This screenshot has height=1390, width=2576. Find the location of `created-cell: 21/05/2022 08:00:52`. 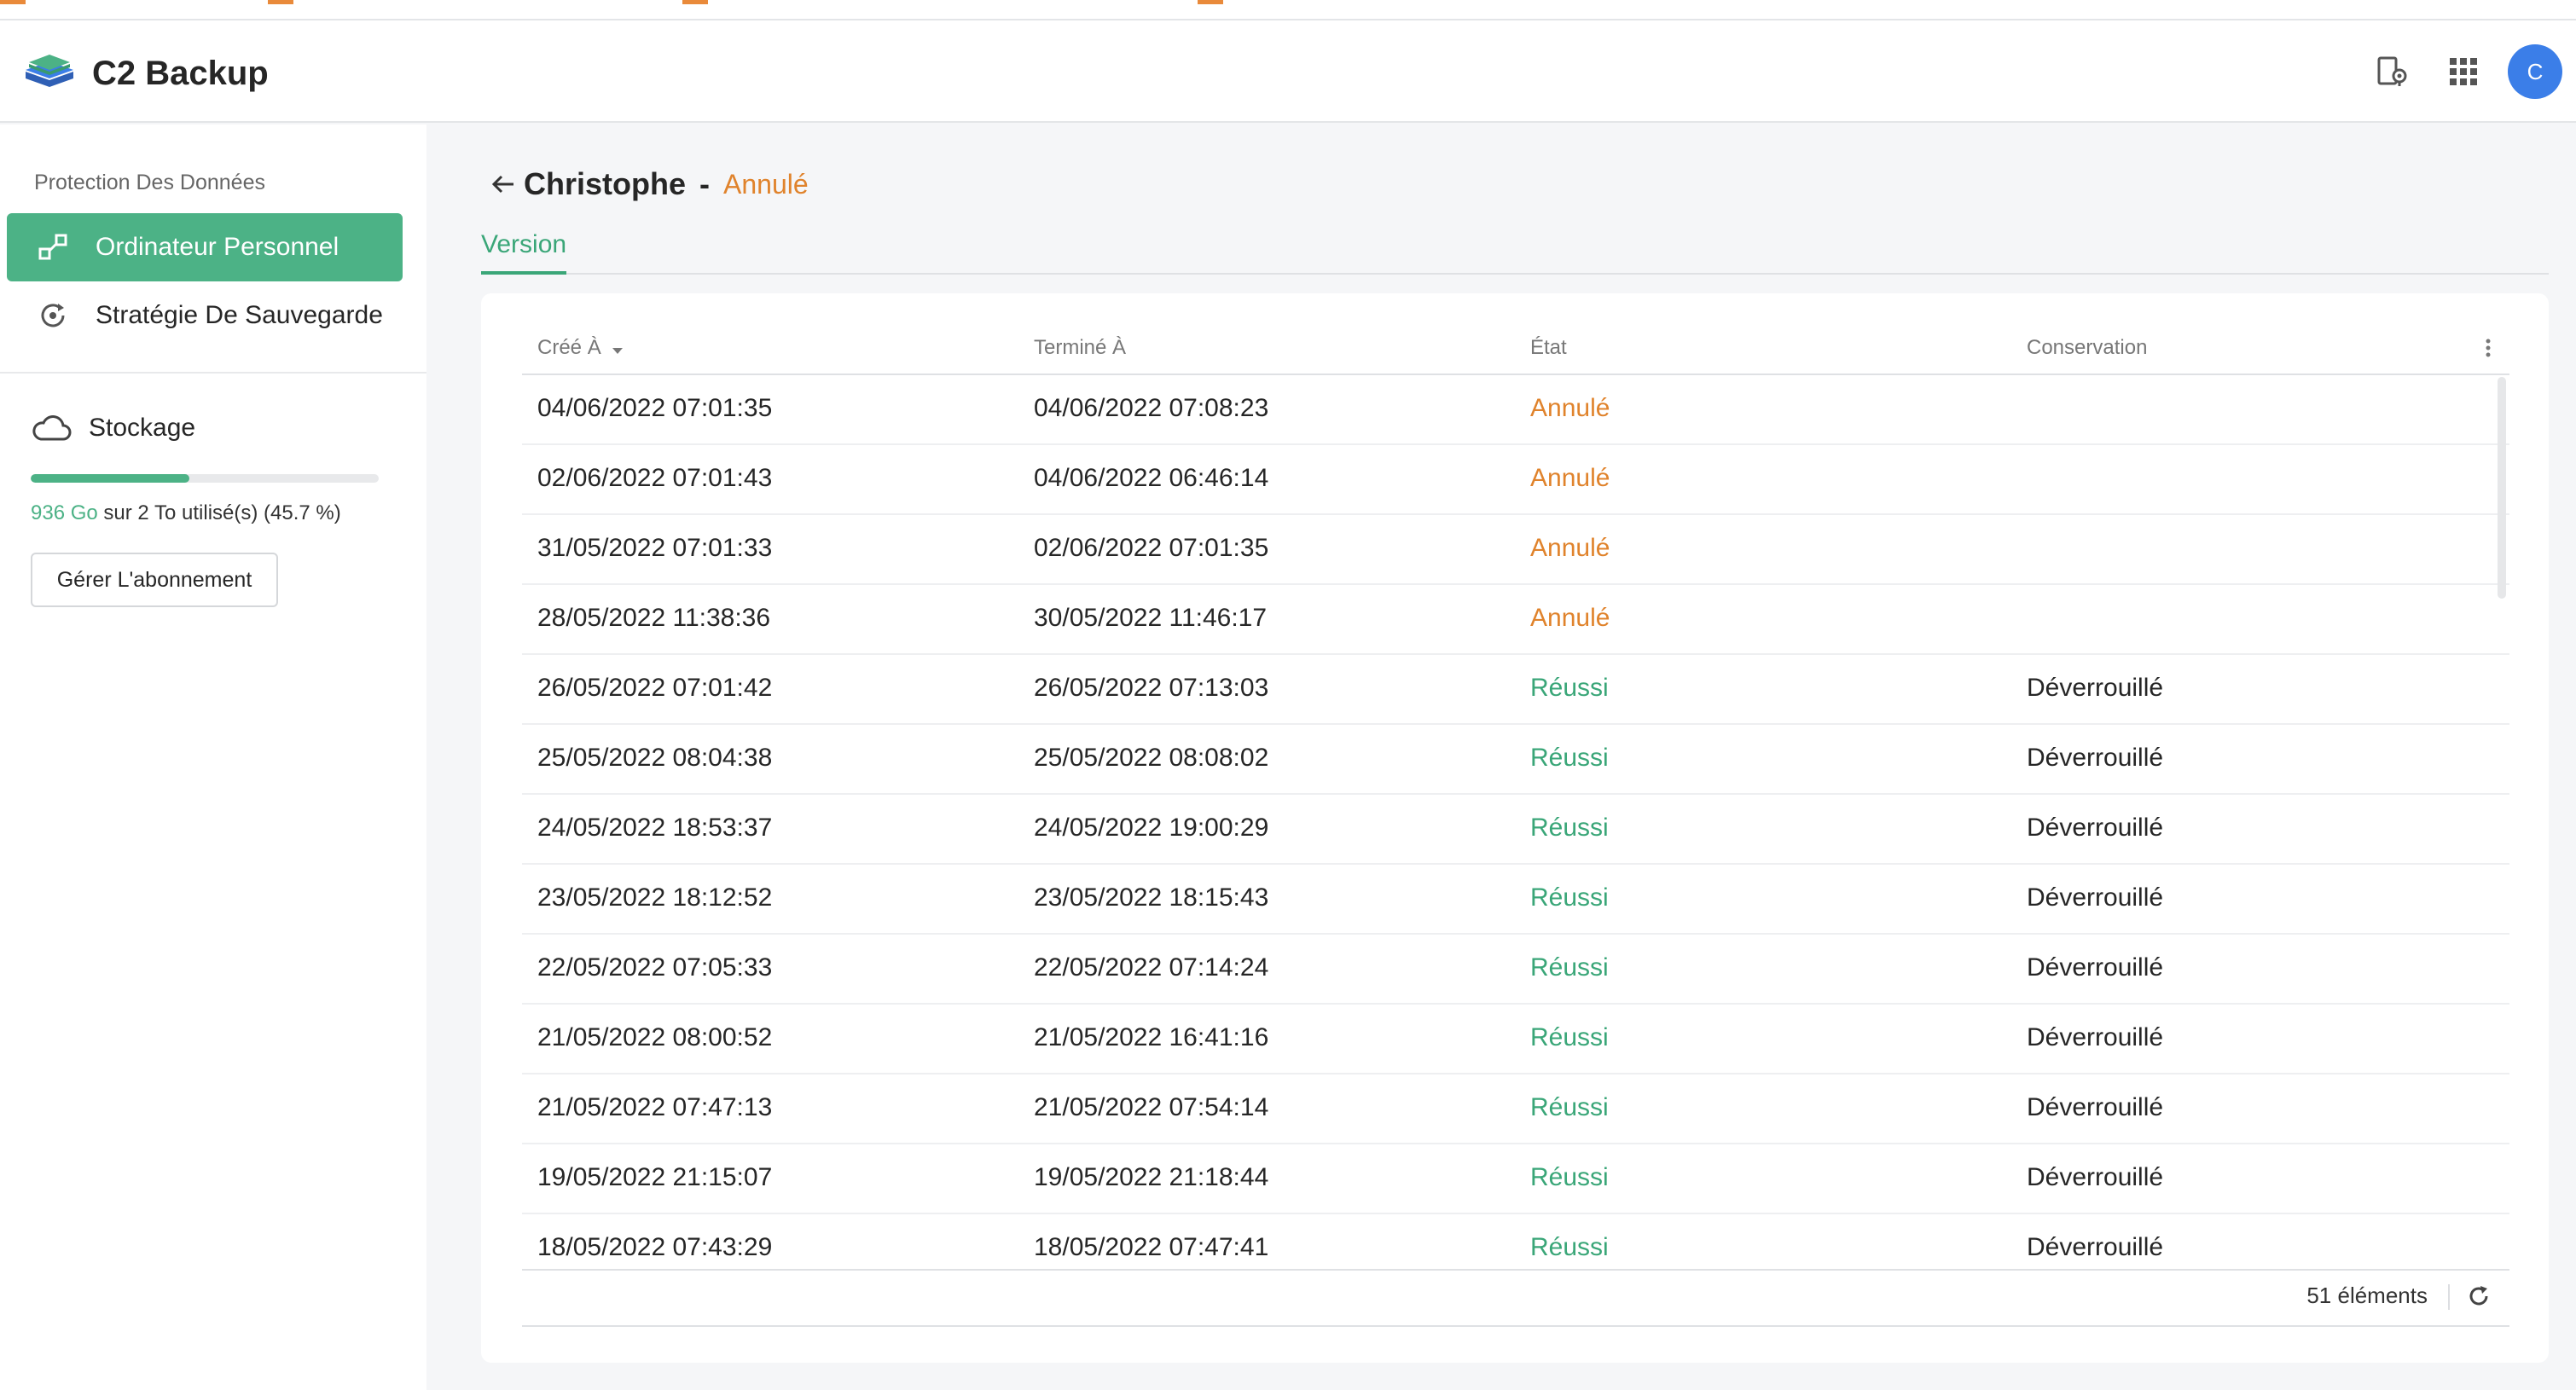

created-cell: 21/05/2022 08:00:52 is located at coordinates (655, 1037).